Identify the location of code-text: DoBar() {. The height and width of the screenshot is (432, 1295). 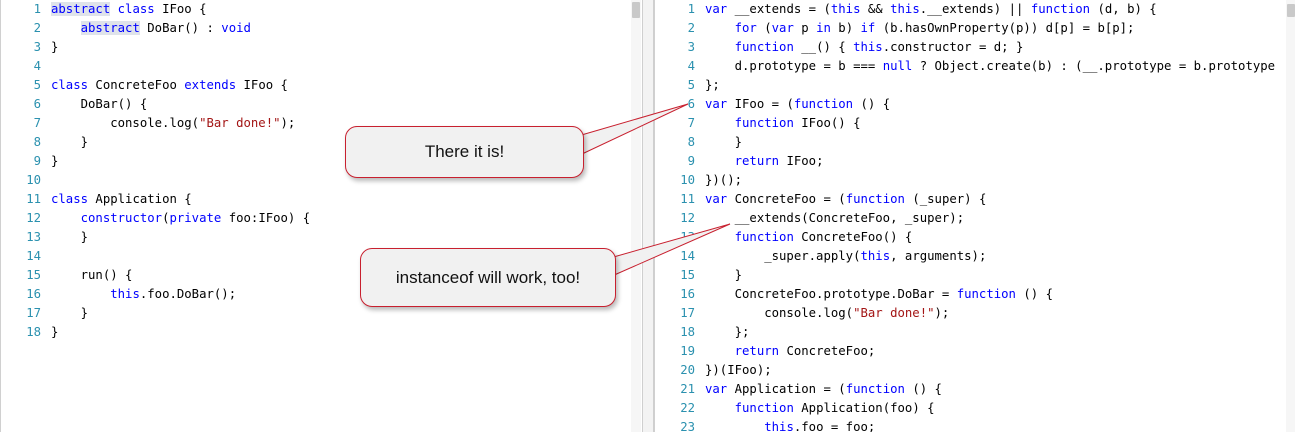
(99, 104).